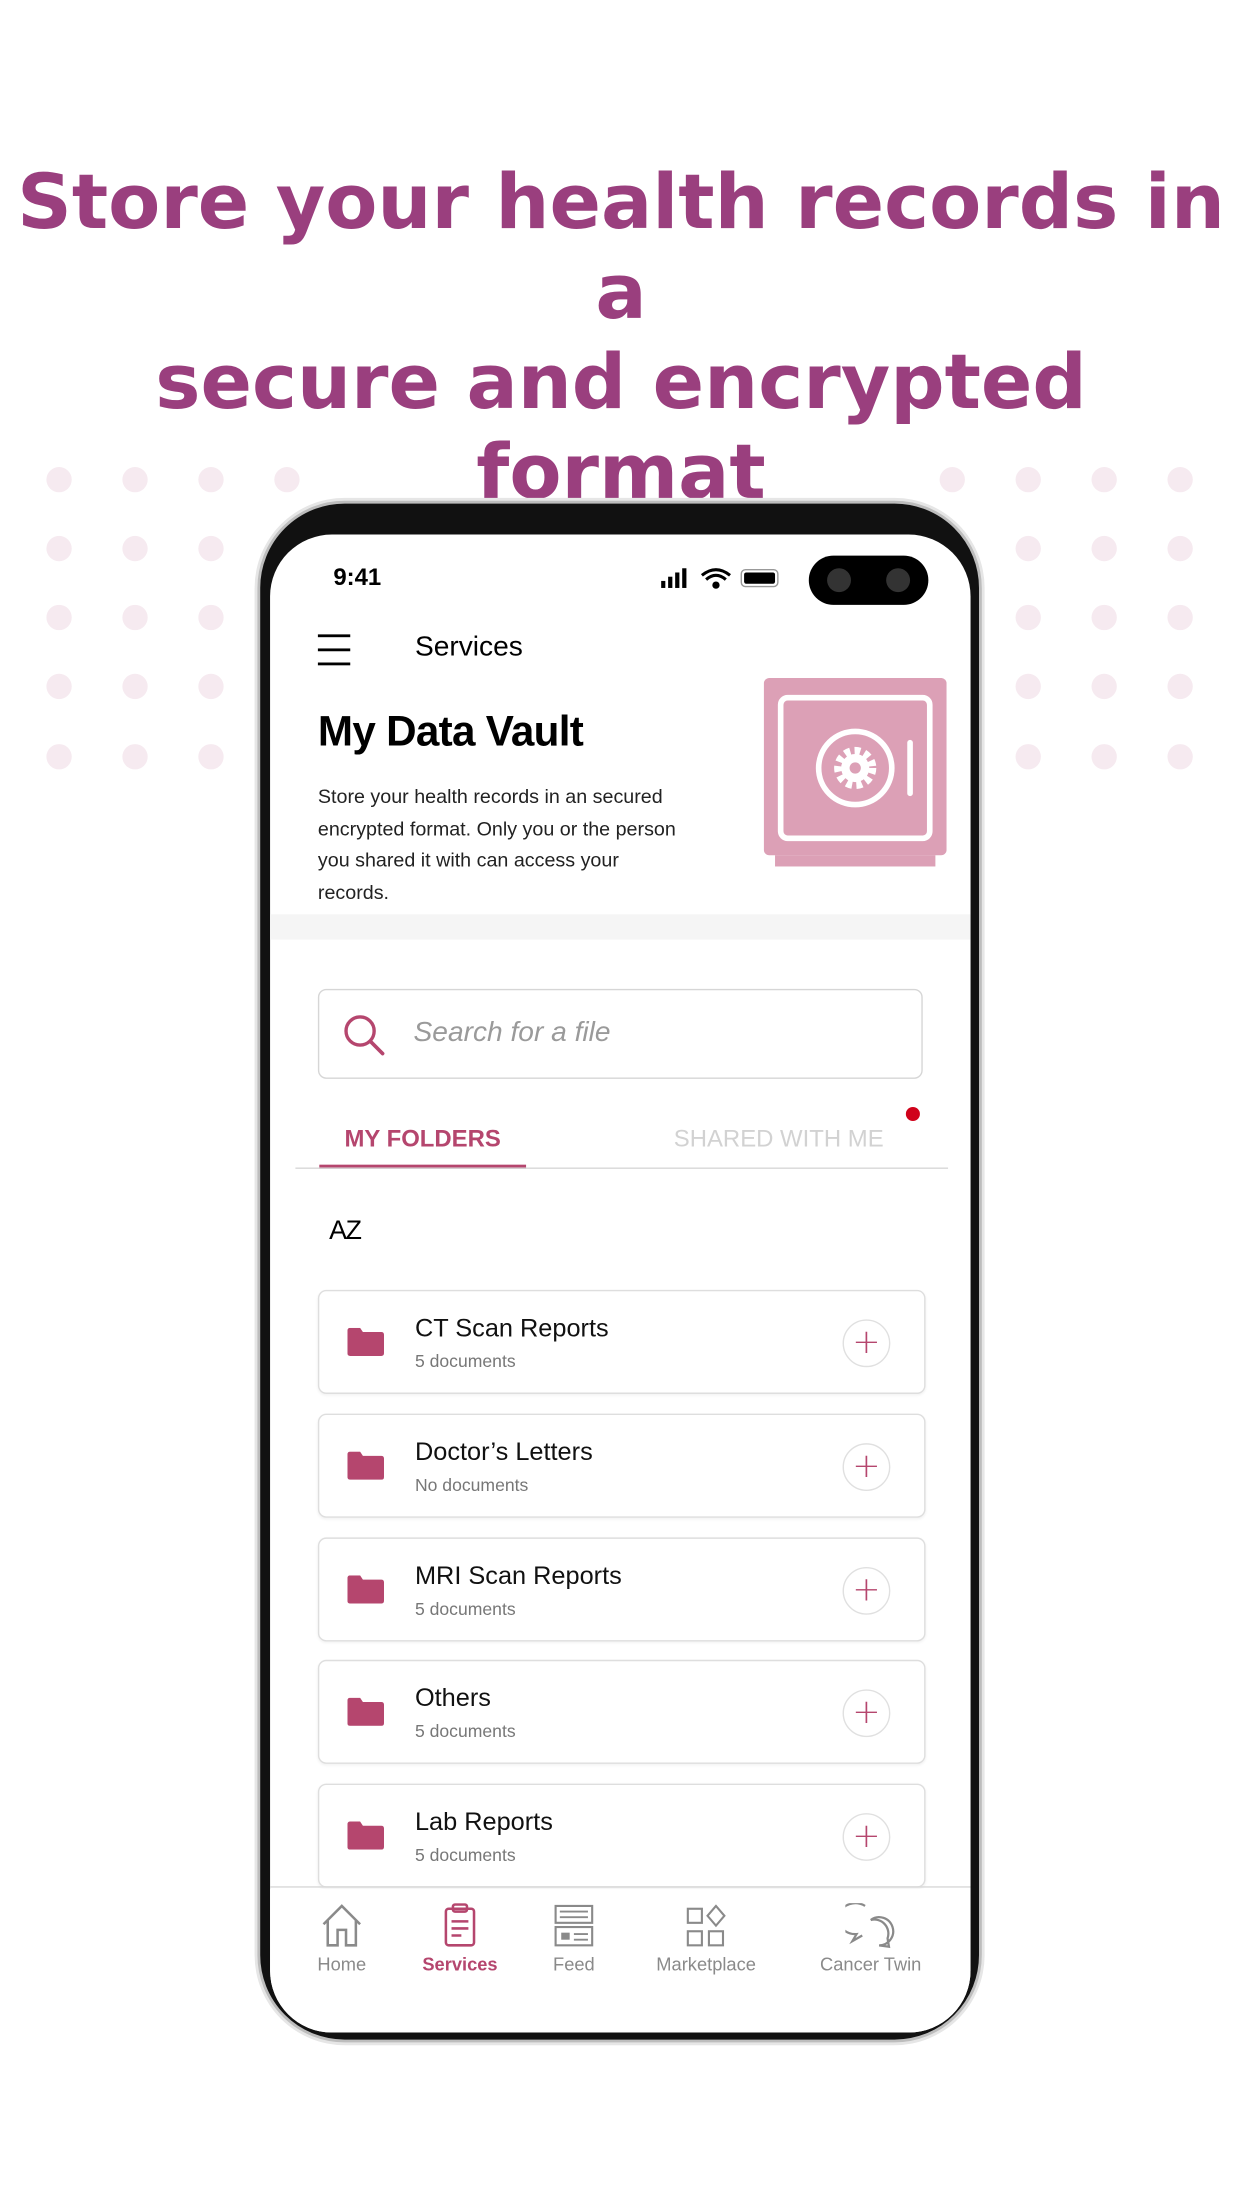  I want to click on nav-marketplace: Marketplace, so click(706, 1939).